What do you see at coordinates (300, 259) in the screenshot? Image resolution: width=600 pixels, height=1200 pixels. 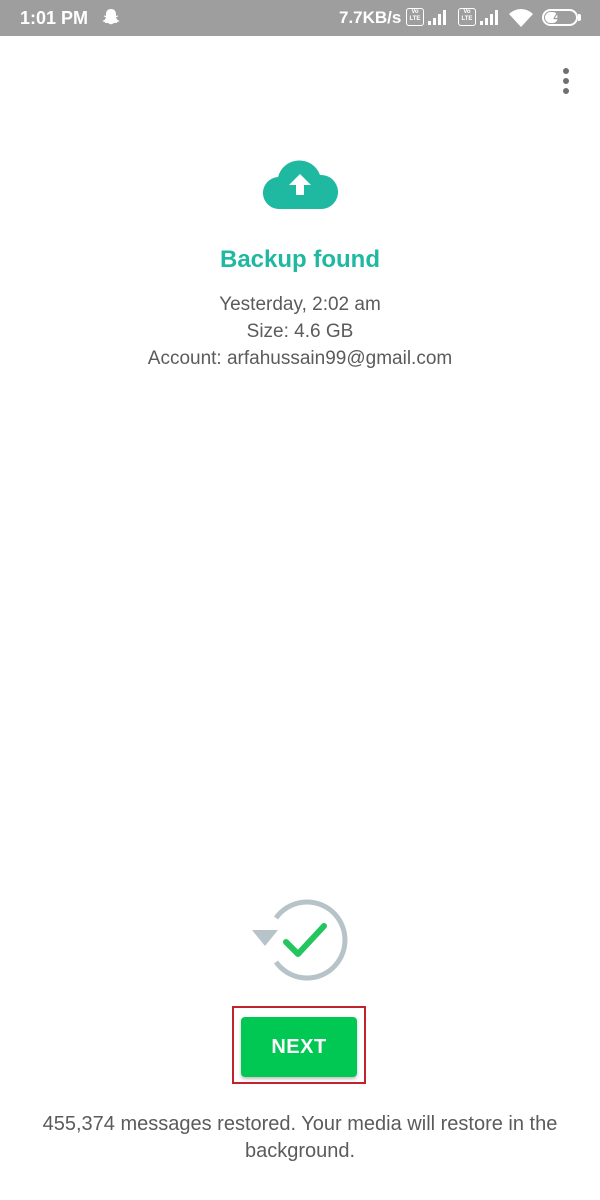 I see `backup-title: Backup found` at bounding box center [300, 259].